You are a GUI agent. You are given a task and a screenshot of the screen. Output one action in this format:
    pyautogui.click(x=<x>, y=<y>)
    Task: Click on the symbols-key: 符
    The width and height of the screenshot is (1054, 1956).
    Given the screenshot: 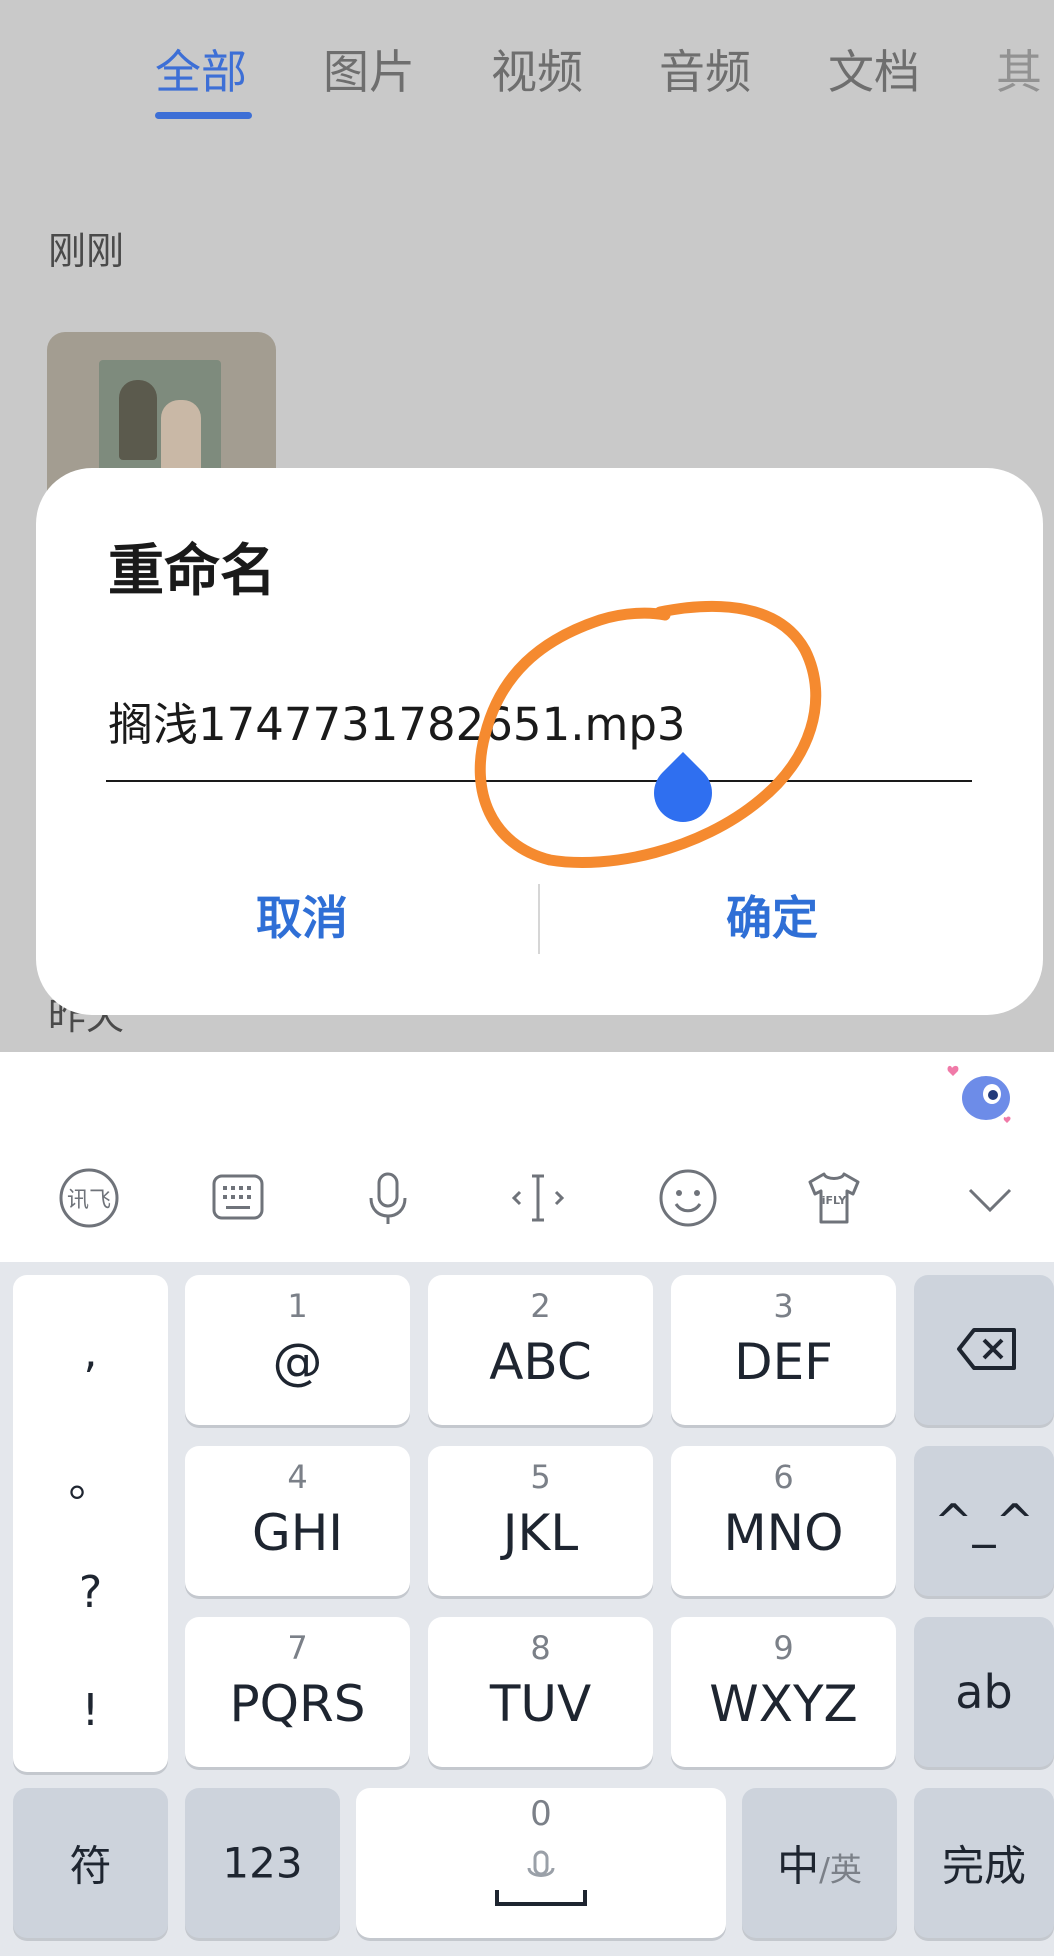 What is the action you would take?
    pyautogui.click(x=90, y=1863)
    